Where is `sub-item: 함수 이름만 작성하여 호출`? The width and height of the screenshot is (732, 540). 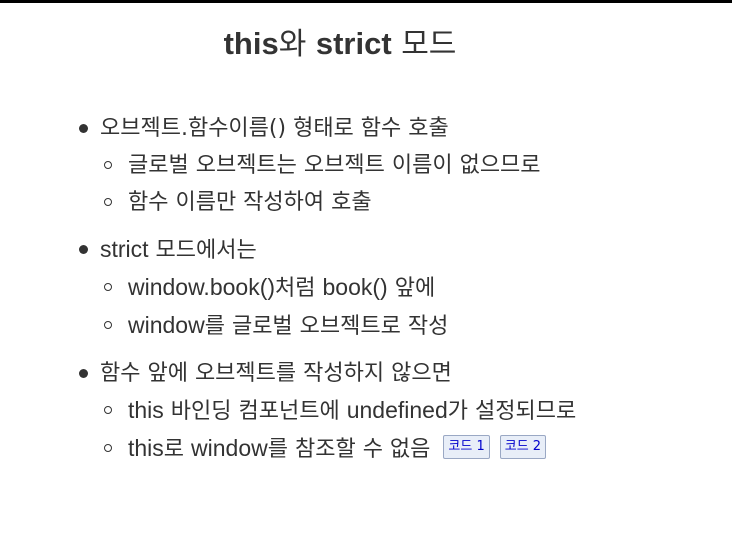 sub-item: 함수 이름만 작성하여 호출 is located at coordinates (338, 202).